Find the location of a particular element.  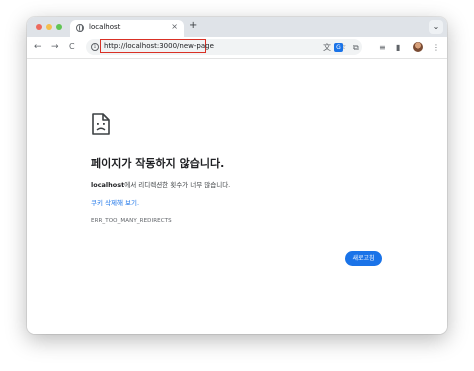

reload-icon: C is located at coordinates (72, 47).